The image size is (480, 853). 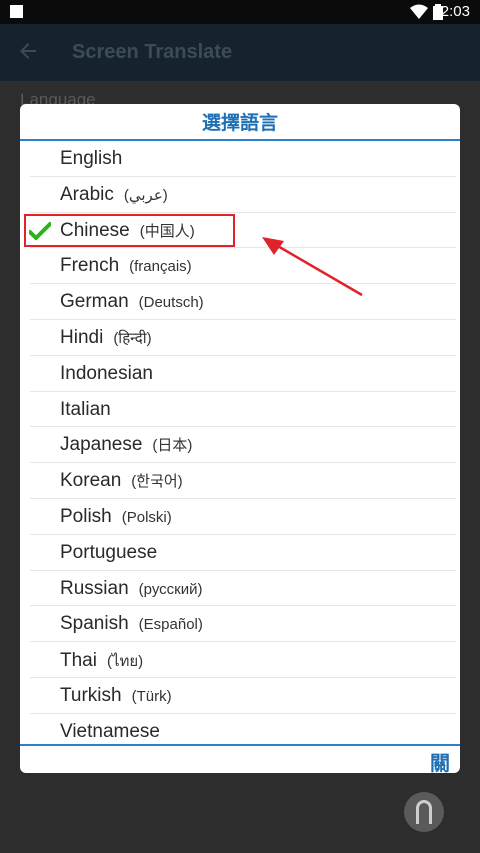 I want to click on language-name: Vietnamese, so click(x=110, y=731).